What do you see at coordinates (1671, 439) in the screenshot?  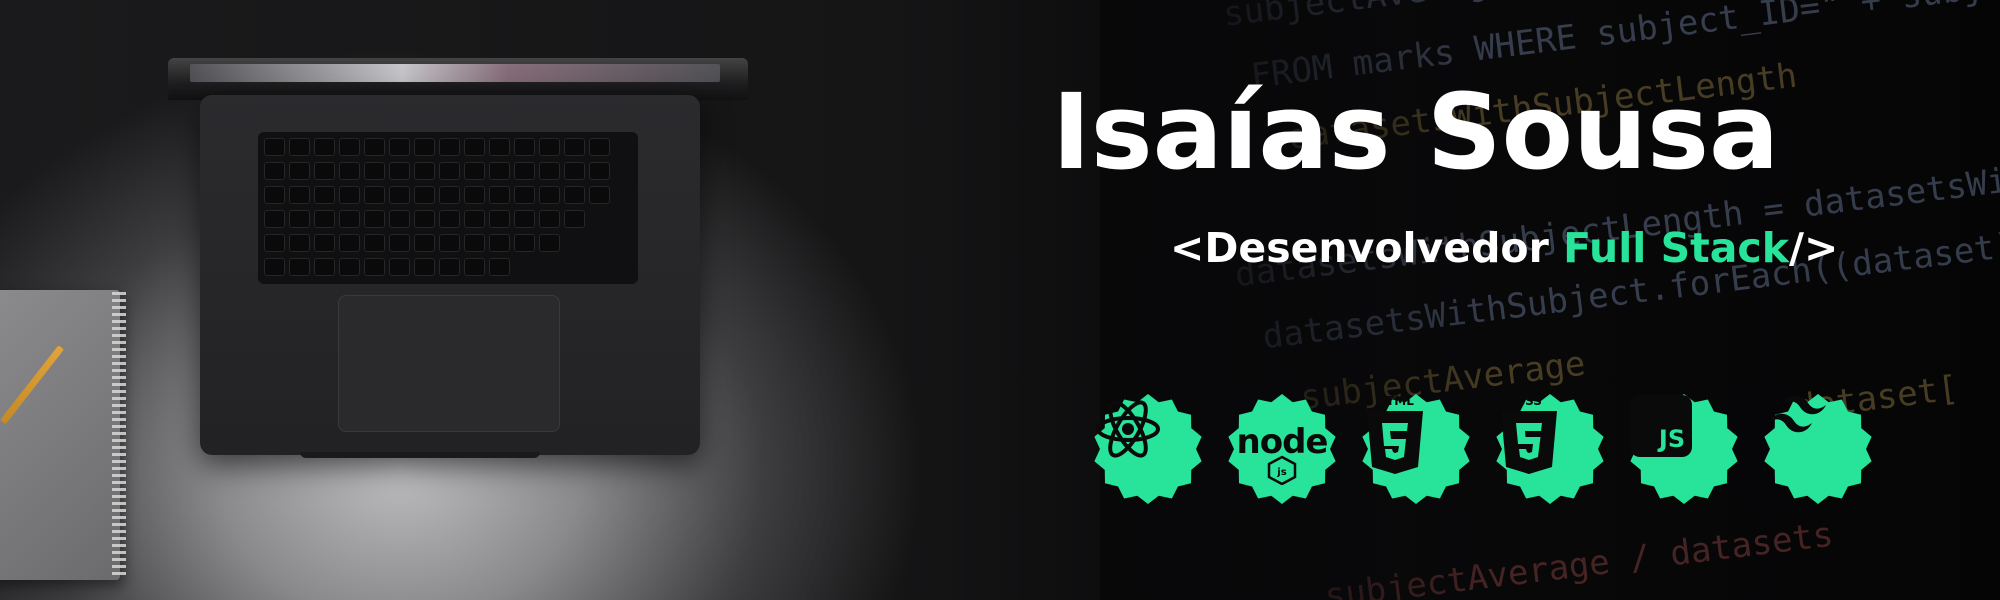 I see `javascript-label: JS` at bounding box center [1671, 439].